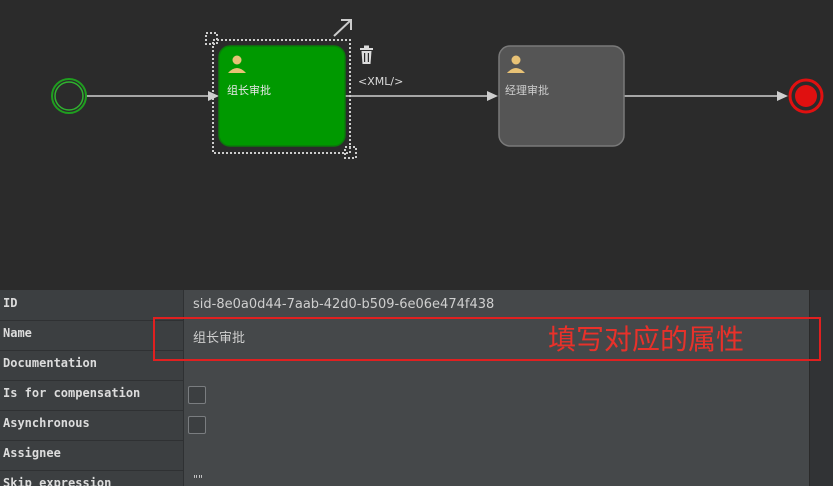  I want to click on property-row-asynchronous: Asynchronous, so click(404, 425).